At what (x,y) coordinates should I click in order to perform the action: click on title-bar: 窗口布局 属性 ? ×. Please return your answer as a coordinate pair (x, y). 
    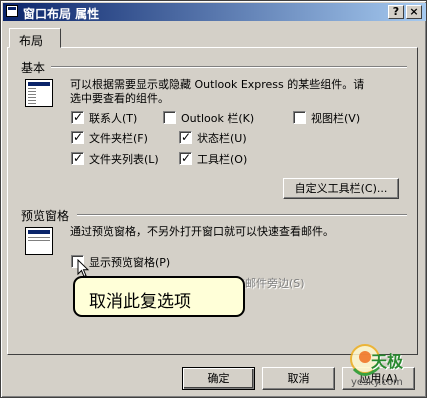
    Looking at the image, I should click on (214, 12).